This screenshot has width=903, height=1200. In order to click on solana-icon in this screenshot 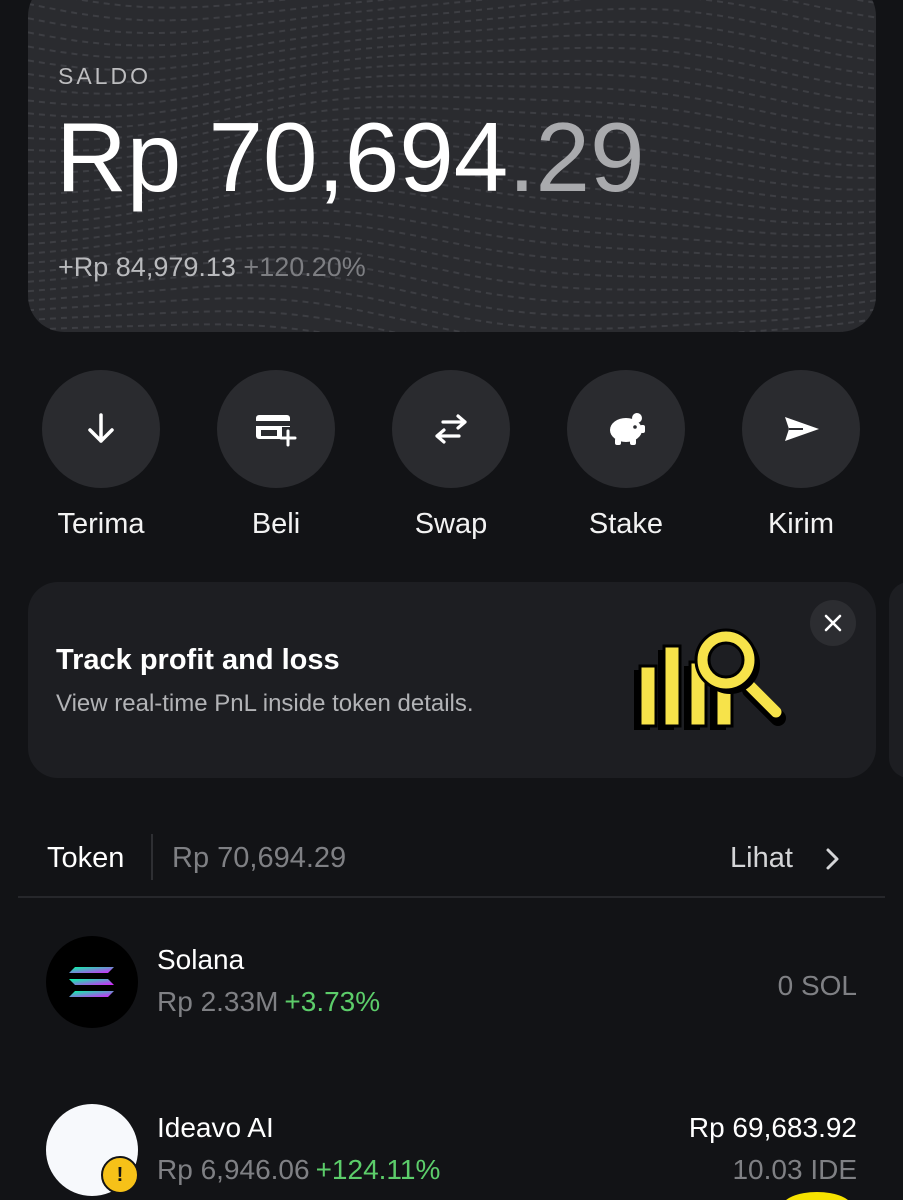, I will do `click(92, 982)`.